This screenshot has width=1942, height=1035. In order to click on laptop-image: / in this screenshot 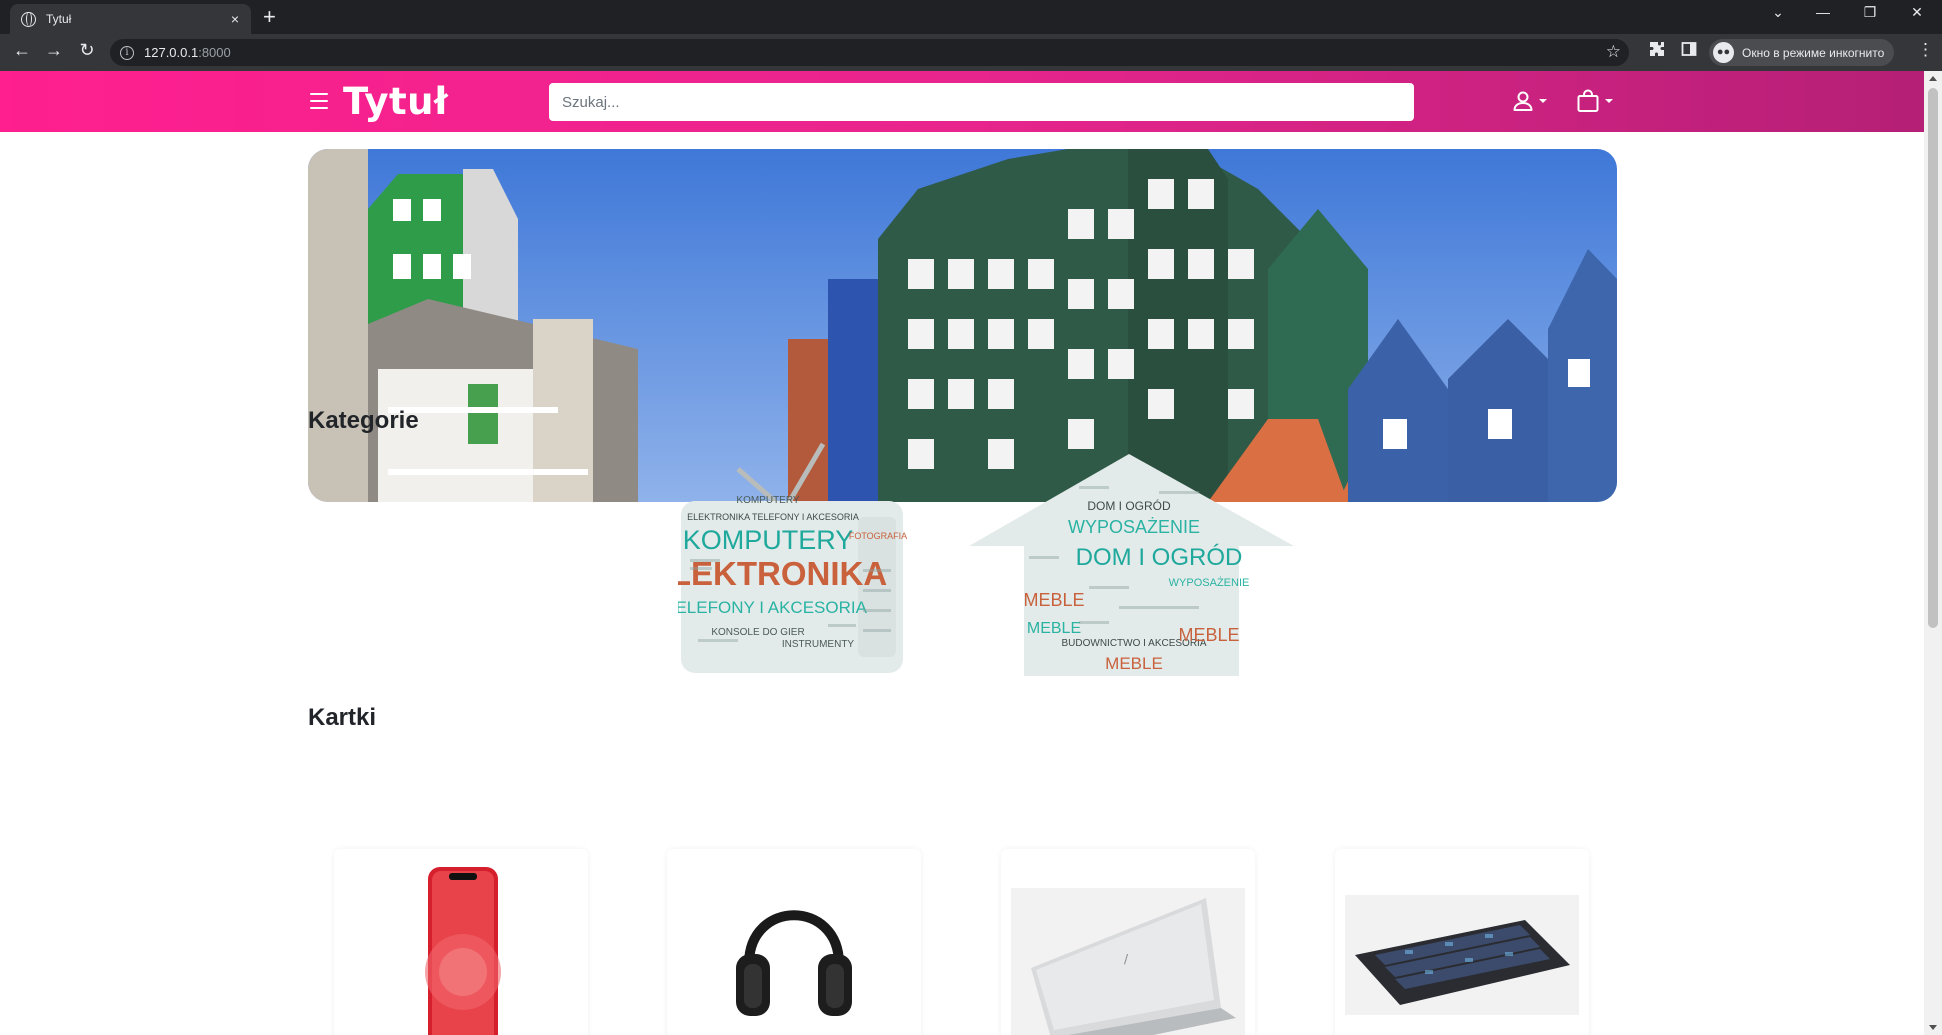, I will do `click(1128, 961)`.